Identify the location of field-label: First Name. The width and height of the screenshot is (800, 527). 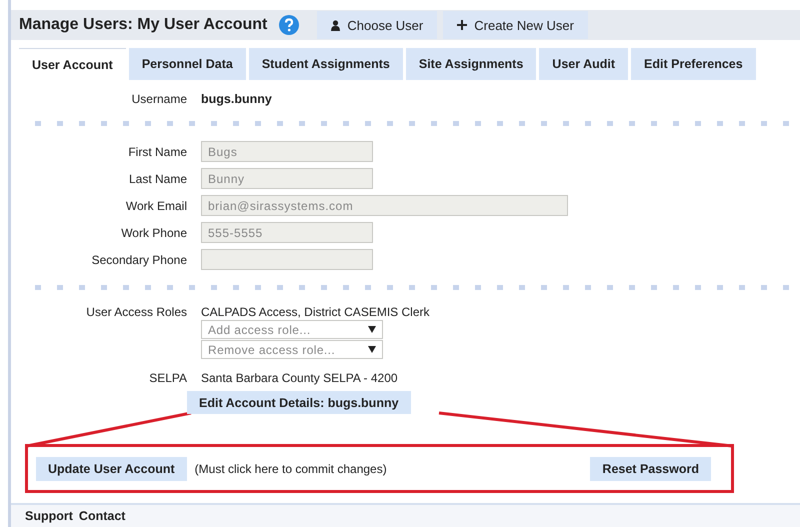
(157, 151).